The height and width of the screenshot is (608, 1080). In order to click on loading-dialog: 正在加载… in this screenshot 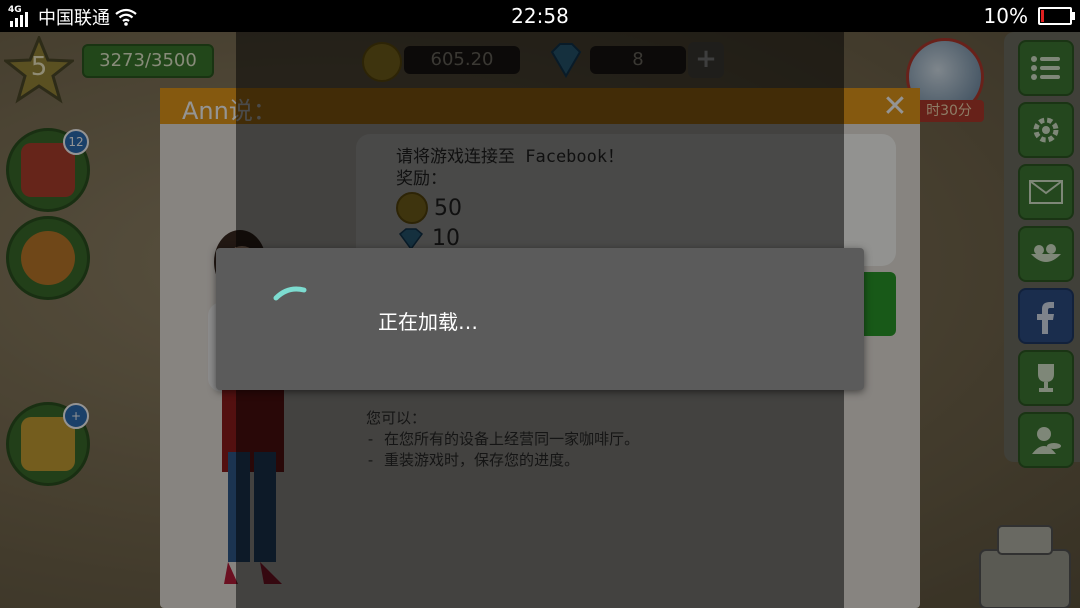, I will do `click(540, 319)`.